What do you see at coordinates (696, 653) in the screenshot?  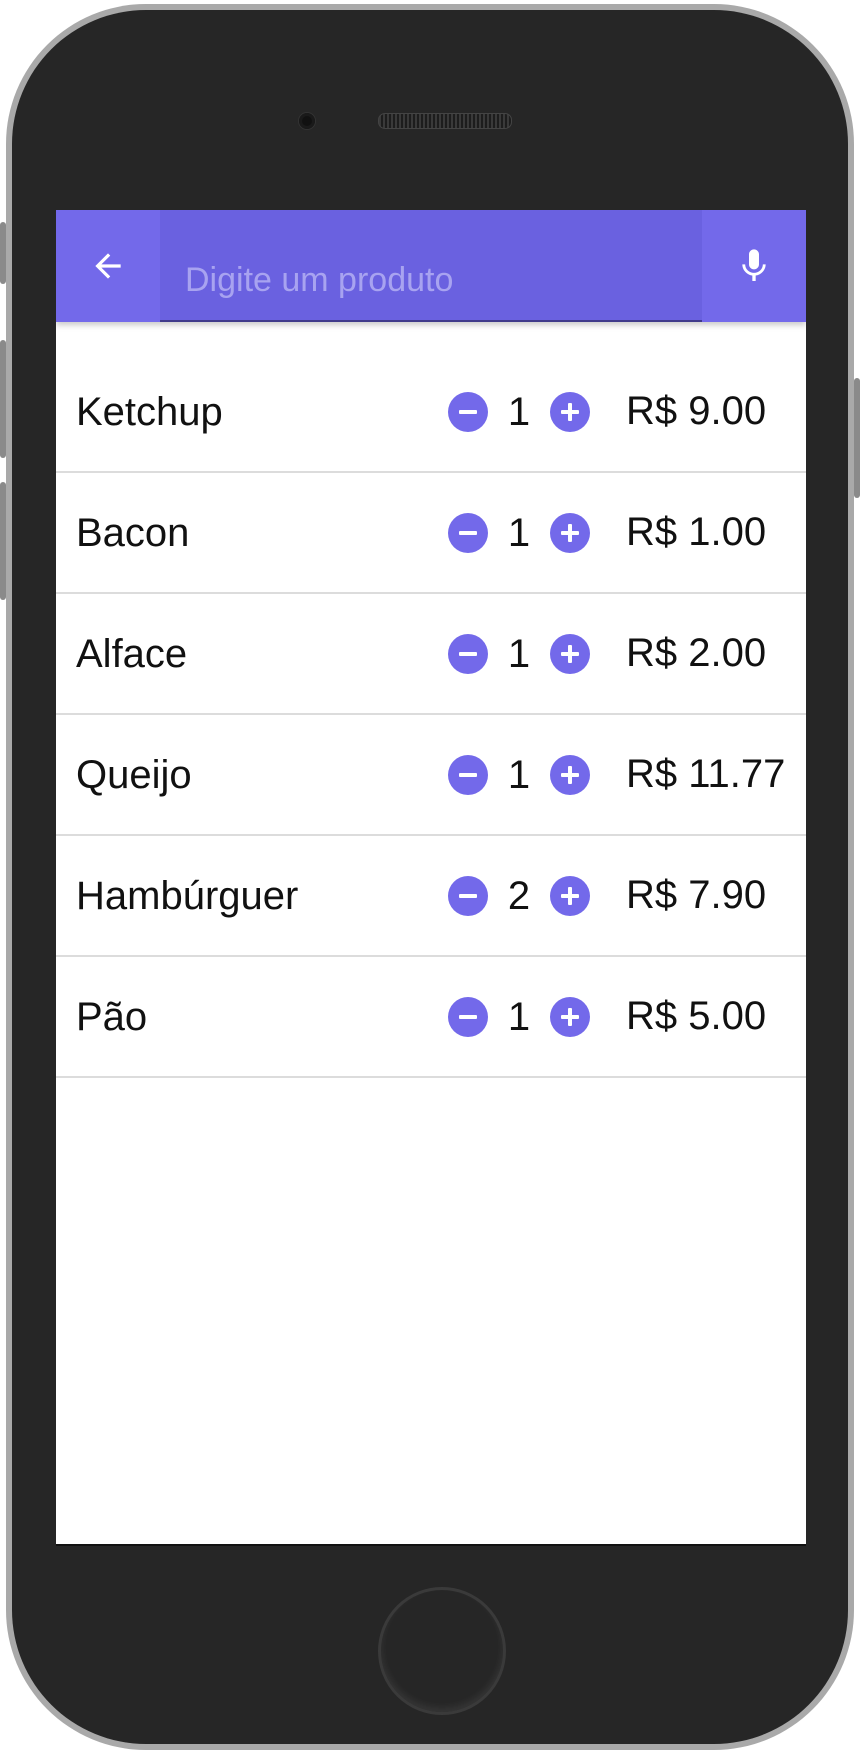 I see `item-price: R$ 2.00` at bounding box center [696, 653].